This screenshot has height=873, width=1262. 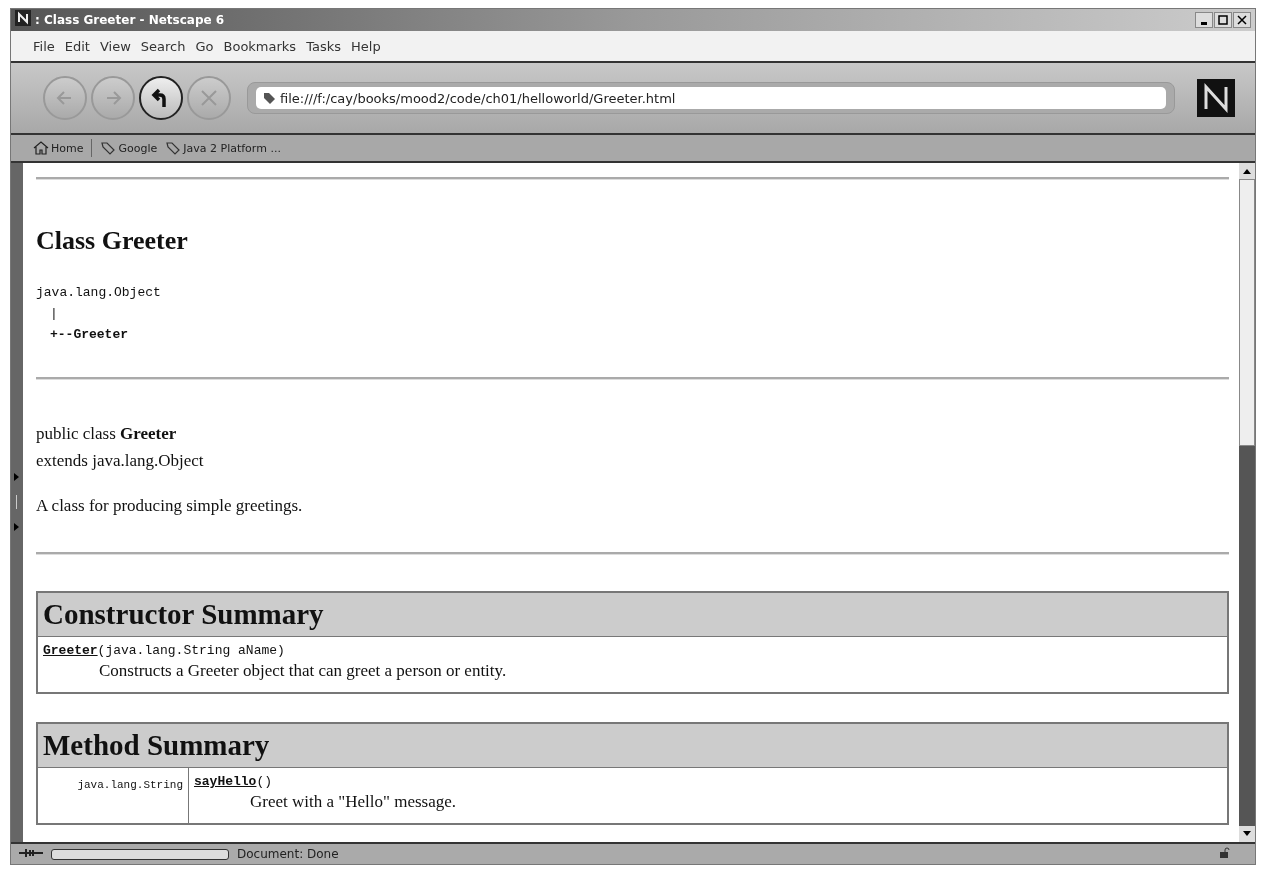 I want to click on close-button, so click(x=1242, y=20).